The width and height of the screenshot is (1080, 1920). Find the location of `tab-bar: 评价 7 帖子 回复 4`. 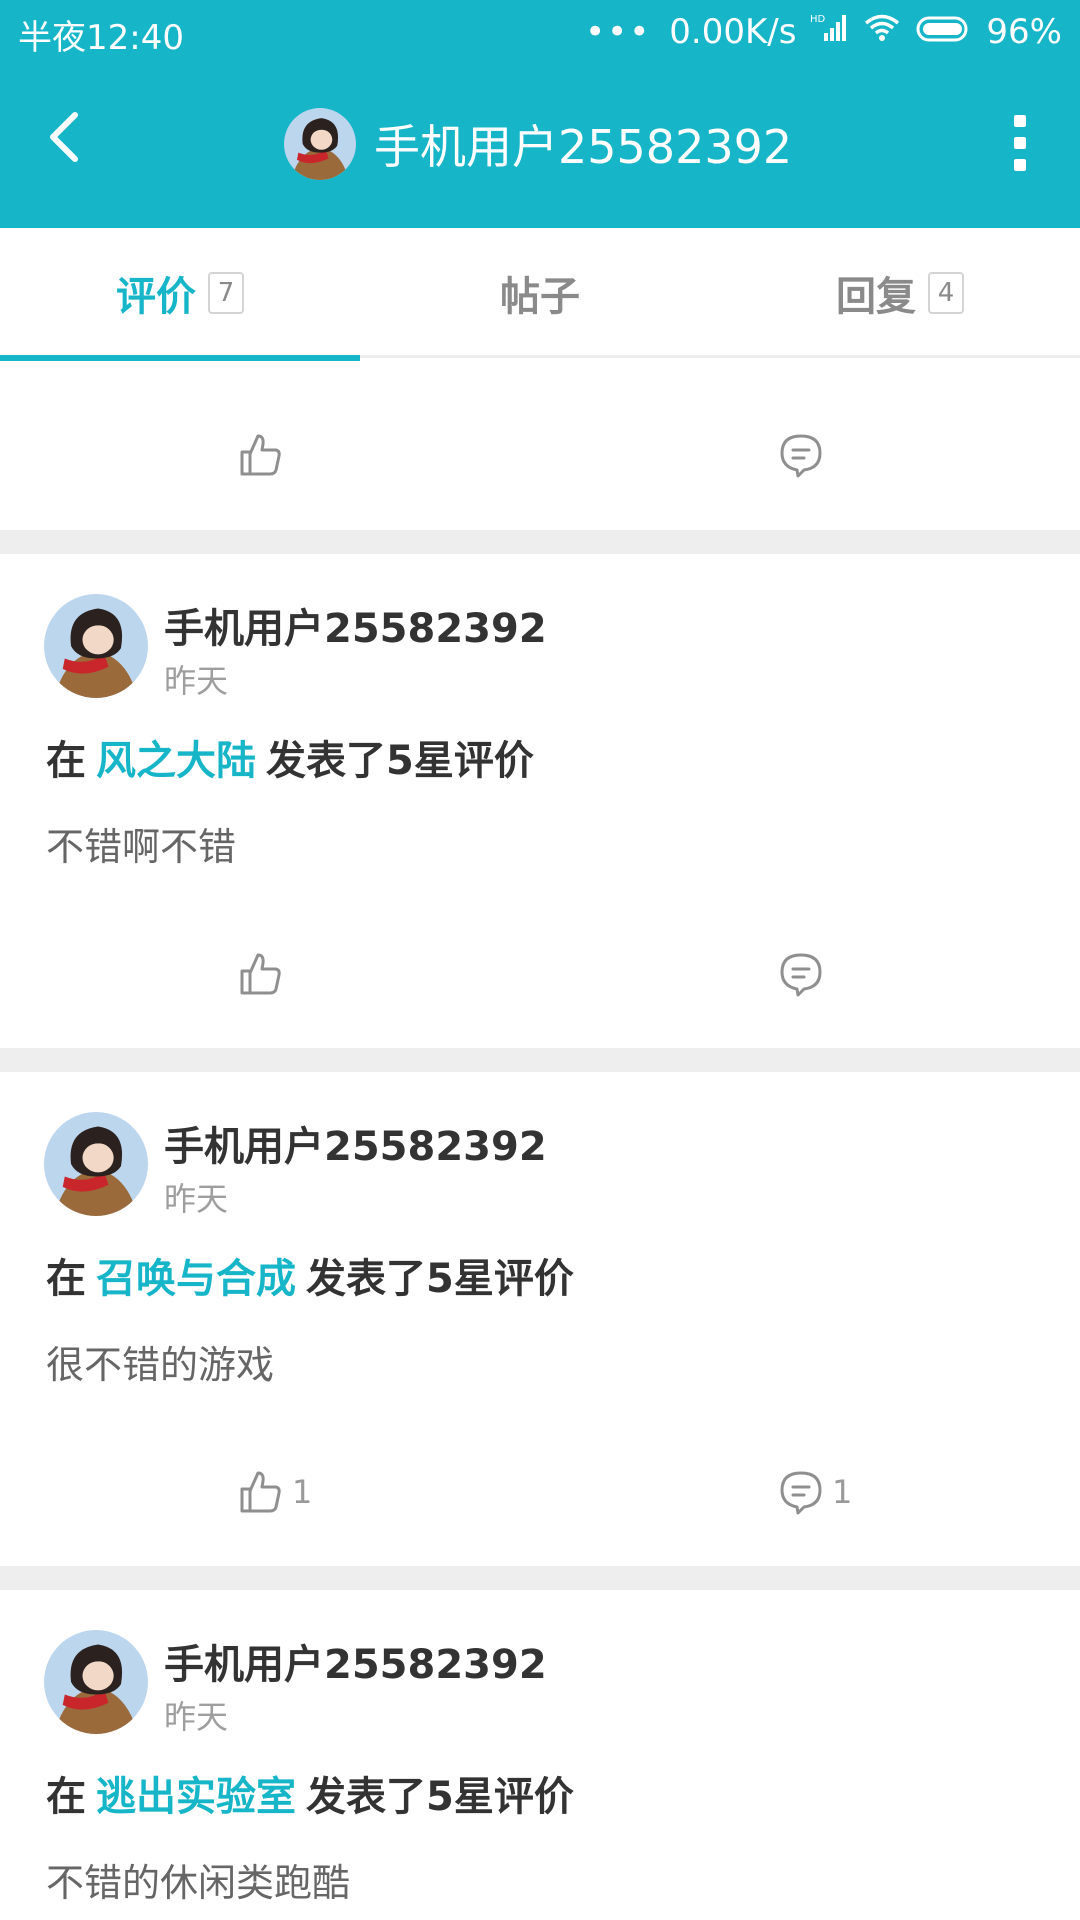

tab-bar: 评价 7 帖子 回复 4 is located at coordinates (540, 294).